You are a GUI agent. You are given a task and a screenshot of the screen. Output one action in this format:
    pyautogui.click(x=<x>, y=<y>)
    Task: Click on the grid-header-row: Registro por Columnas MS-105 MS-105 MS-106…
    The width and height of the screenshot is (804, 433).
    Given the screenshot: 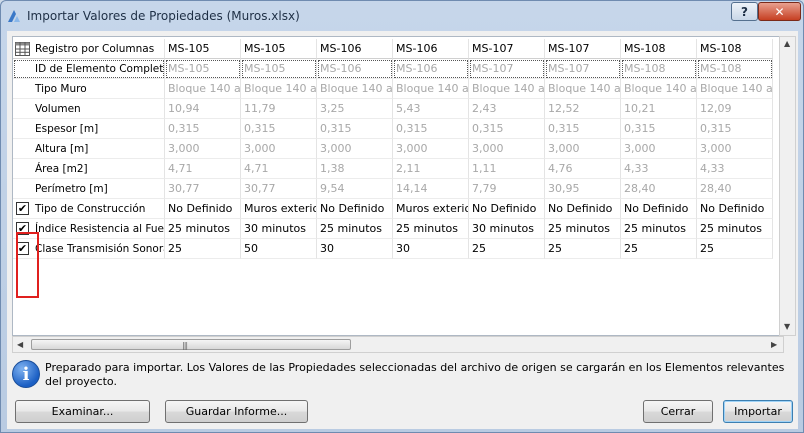 What is the action you would take?
    pyautogui.click(x=394, y=49)
    